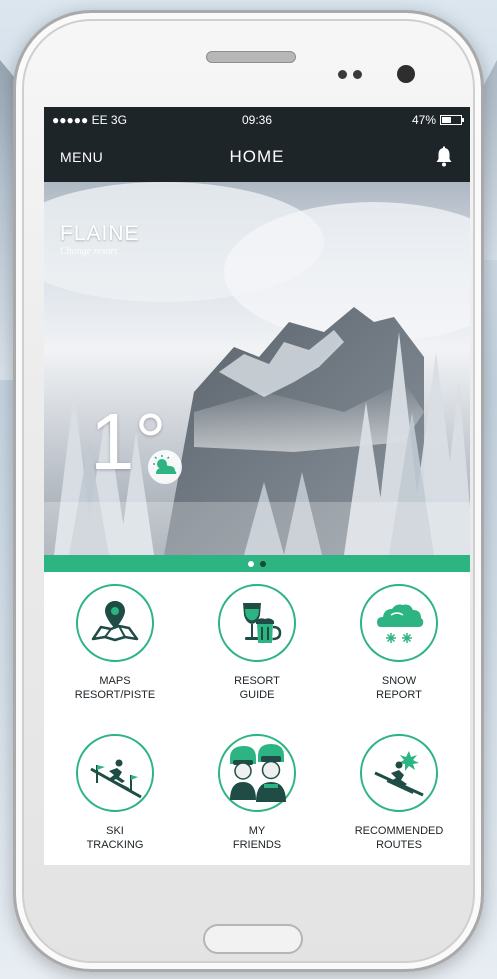  What do you see at coordinates (100, 234) in the screenshot?
I see `resort-name: FLAINE` at bounding box center [100, 234].